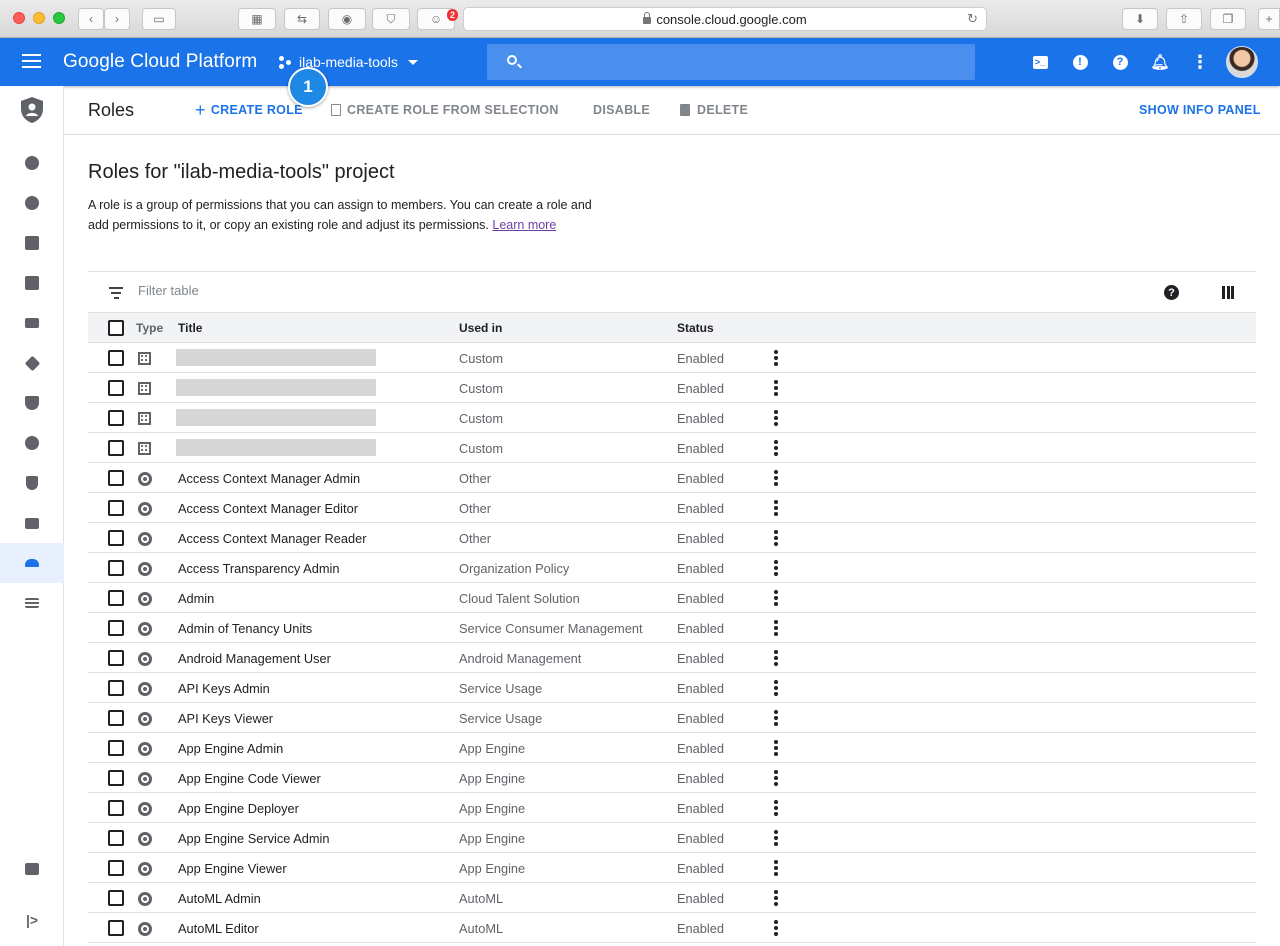  Describe the element at coordinates (257, 19) in the screenshot. I see `extension-icon: ▦` at that location.